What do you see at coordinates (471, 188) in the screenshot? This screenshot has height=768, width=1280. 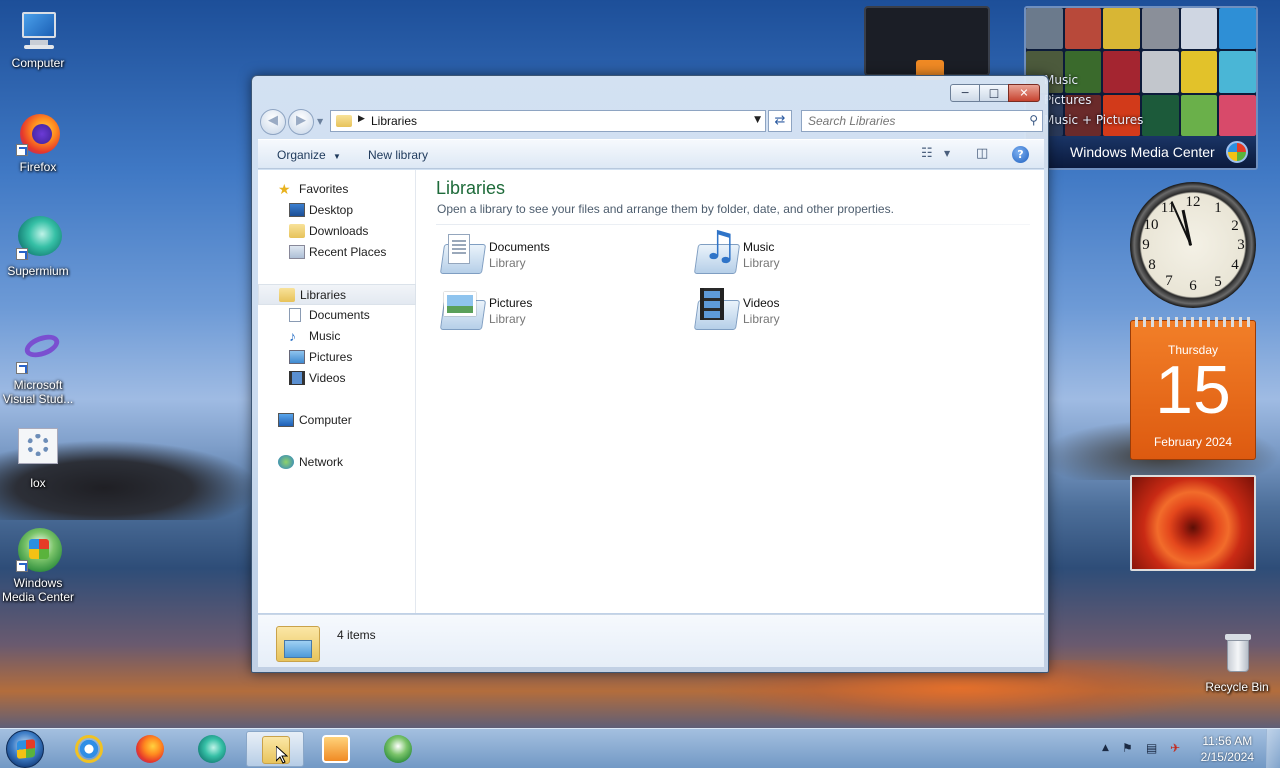 I see `page-title: Libraries` at bounding box center [471, 188].